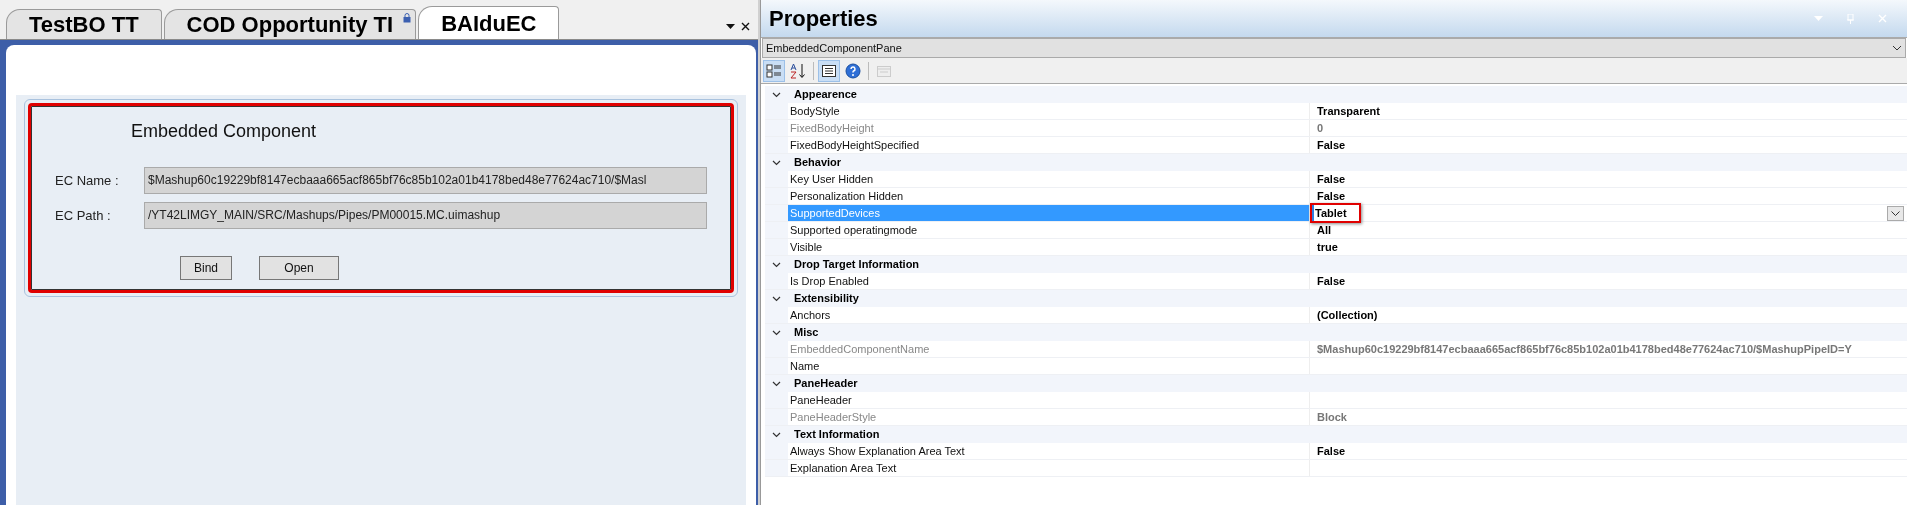 The width and height of the screenshot is (1907, 505). What do you see at coordinates (1049, 247) in the screenshot?
I see `property-name: Visible` at bounding box center [1049, 247].